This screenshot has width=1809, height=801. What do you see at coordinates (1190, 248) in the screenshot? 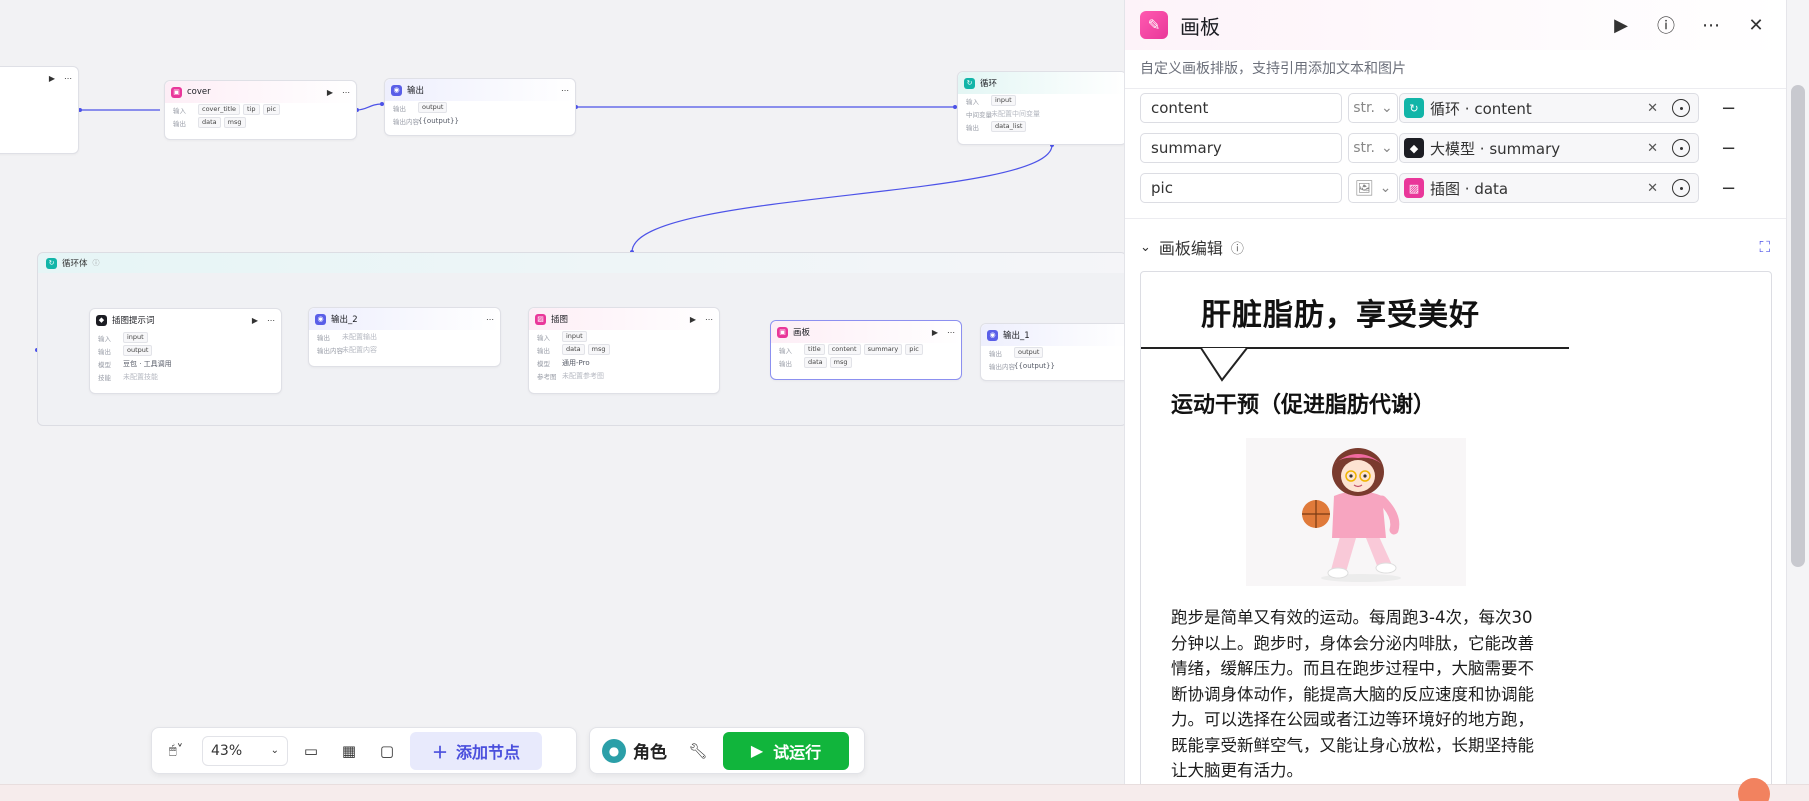
I see `section-title: 画板编辑` at bounding box center [1190, 248].